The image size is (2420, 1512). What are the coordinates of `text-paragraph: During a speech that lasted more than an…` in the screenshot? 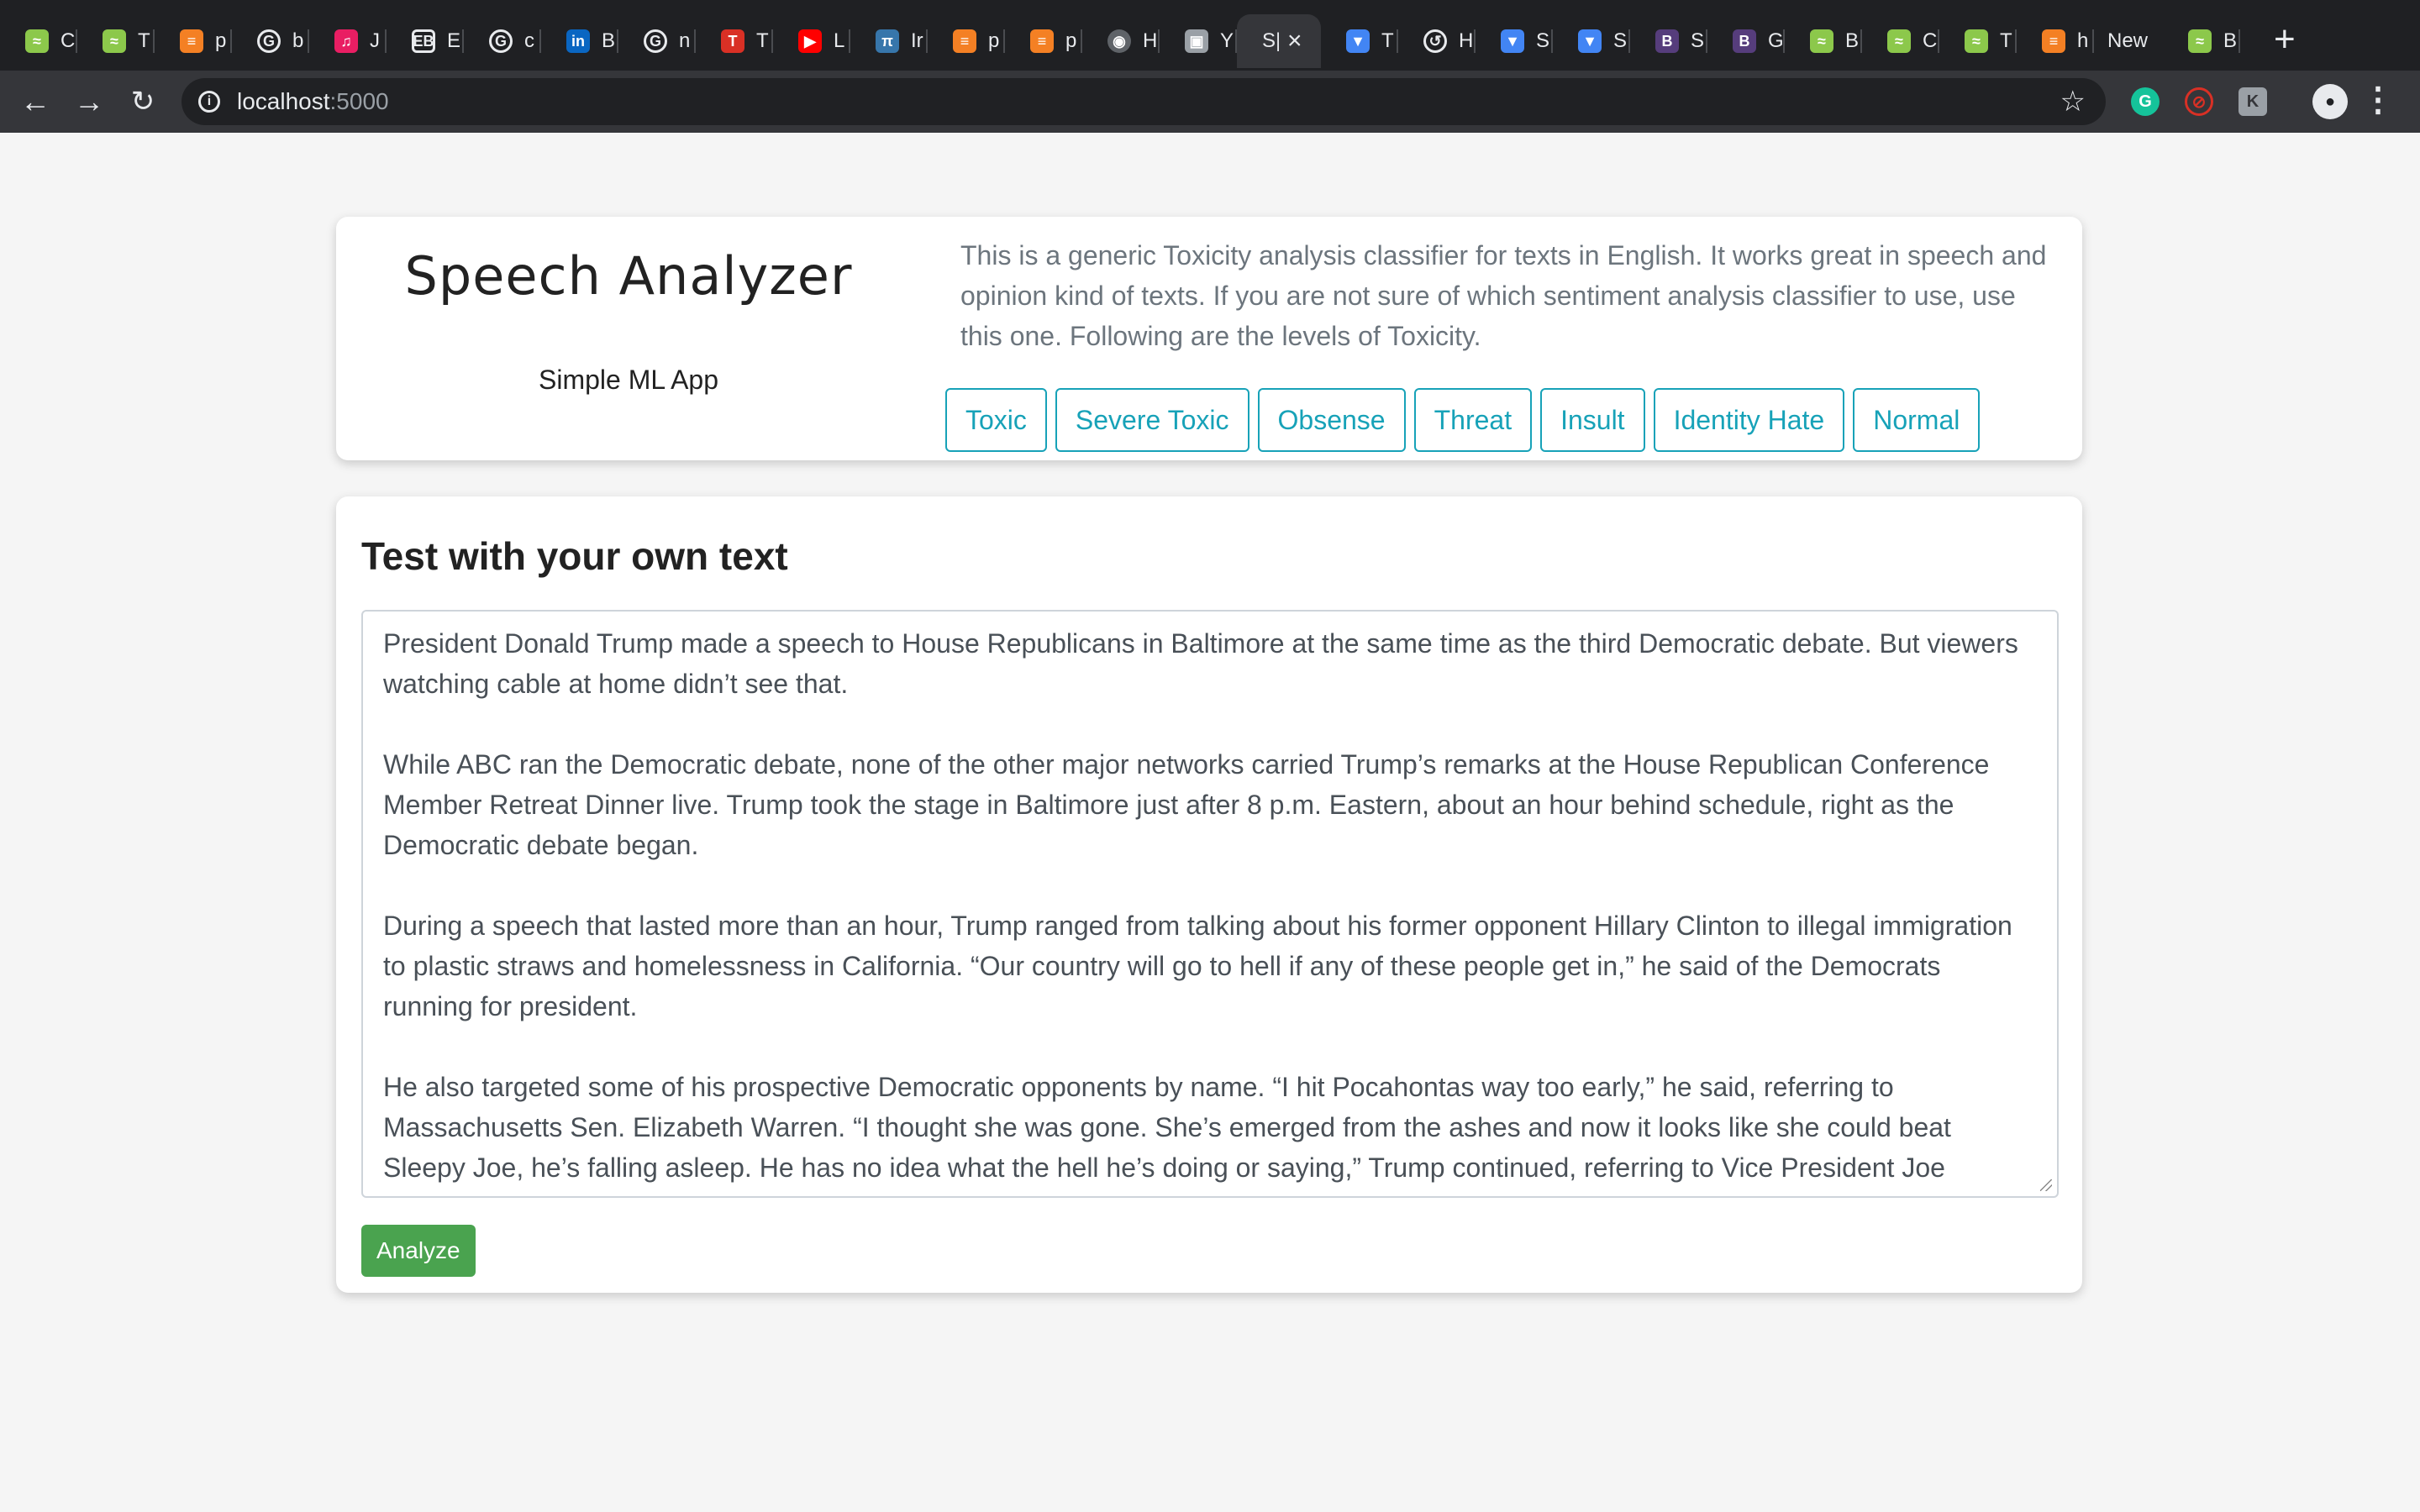 It's located at (1197, 966).